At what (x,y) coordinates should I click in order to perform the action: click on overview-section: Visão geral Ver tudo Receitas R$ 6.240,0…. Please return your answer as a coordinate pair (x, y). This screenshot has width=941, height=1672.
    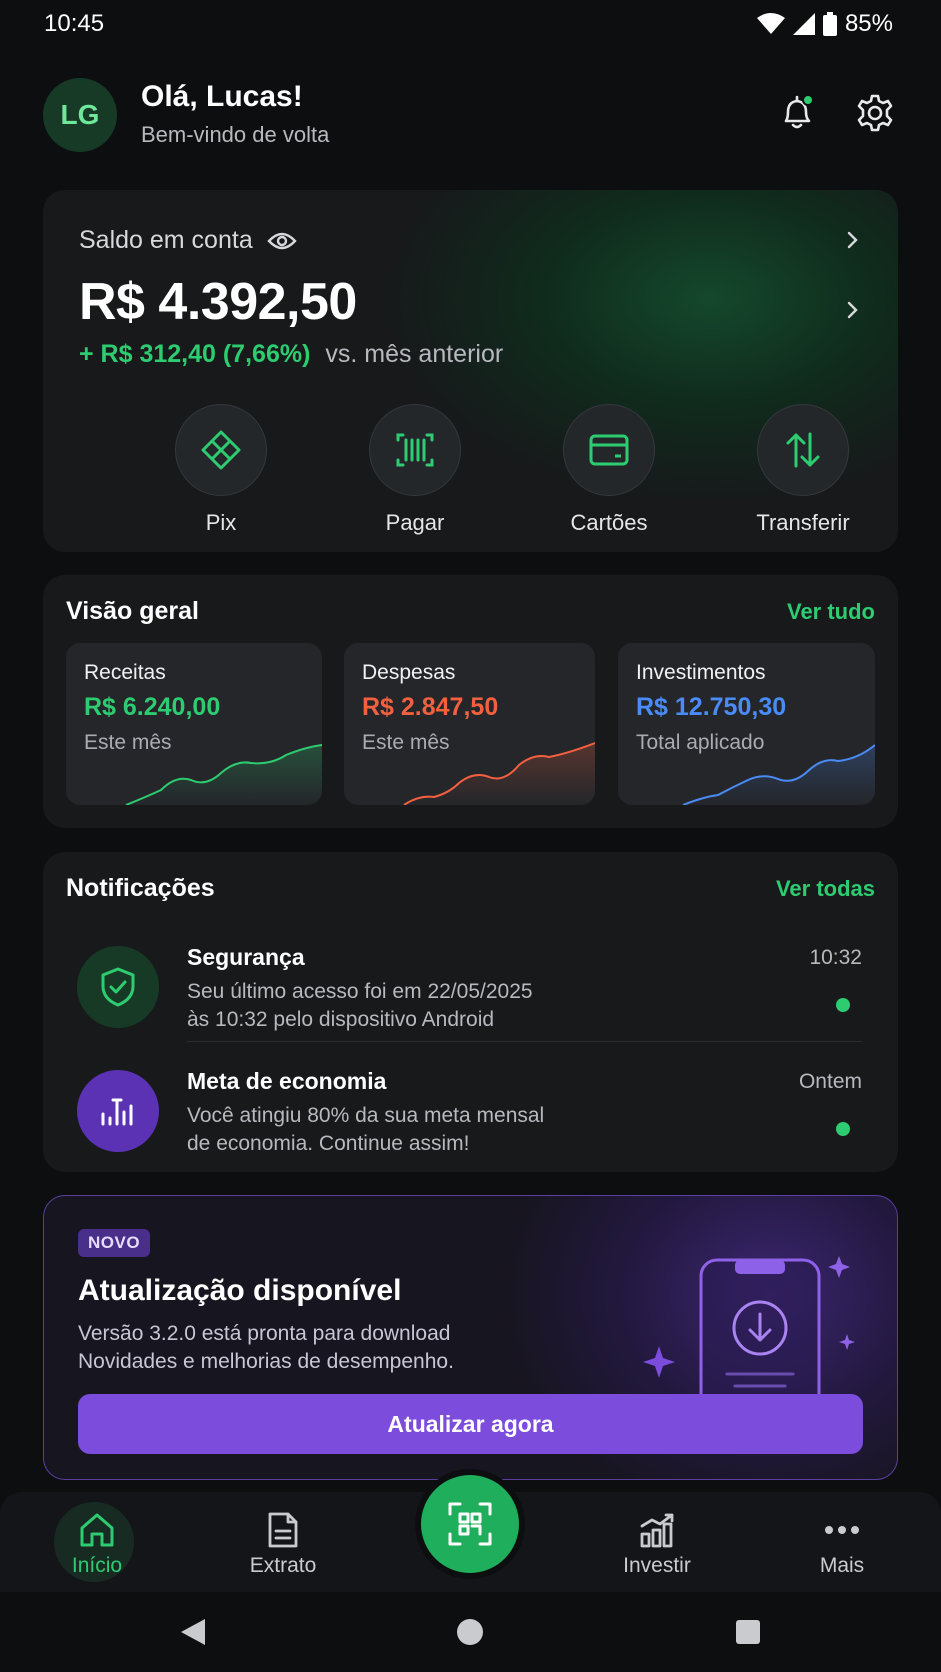
    Looking at the image, I should click on (470, 701).